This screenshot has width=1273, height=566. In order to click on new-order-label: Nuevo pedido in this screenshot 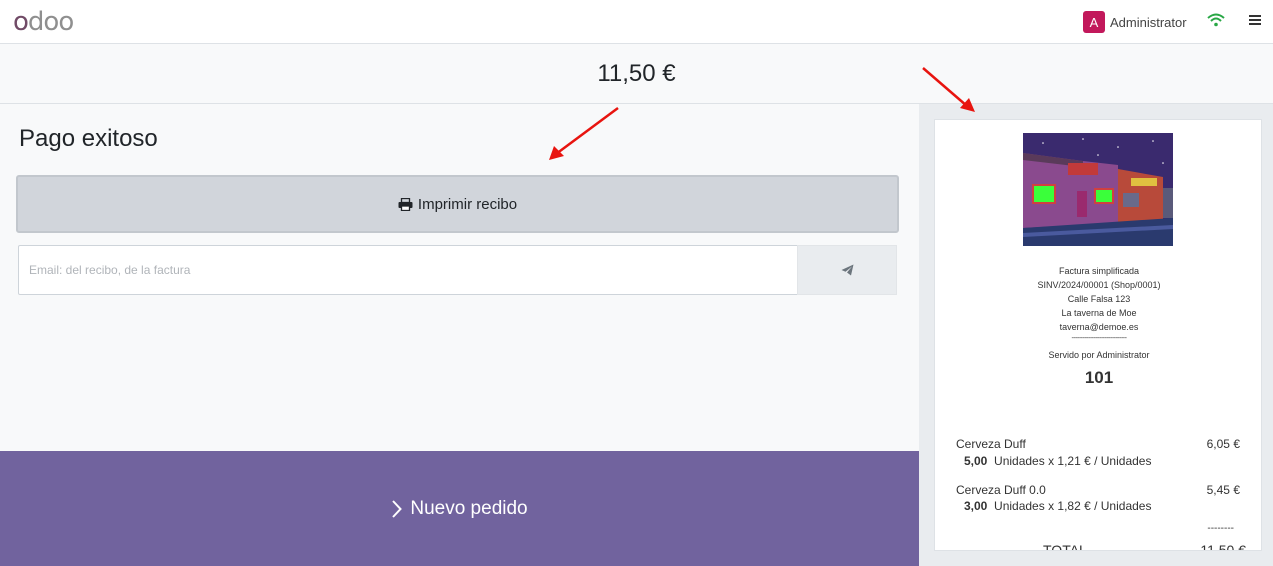, I will do `click(469, 508)`.